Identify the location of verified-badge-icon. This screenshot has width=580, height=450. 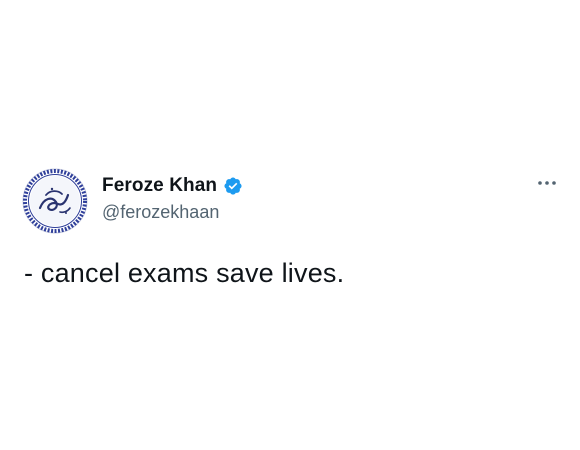
(233, 186).